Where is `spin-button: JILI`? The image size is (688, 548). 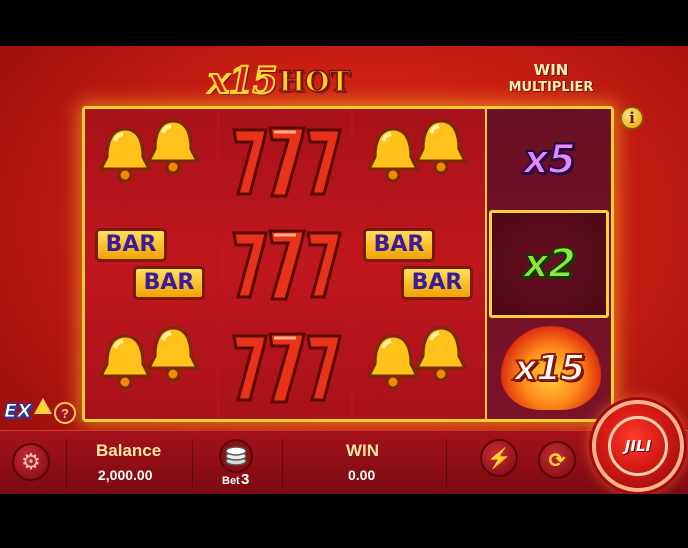
spin-button: JILI is located at coordinates (638, 446).